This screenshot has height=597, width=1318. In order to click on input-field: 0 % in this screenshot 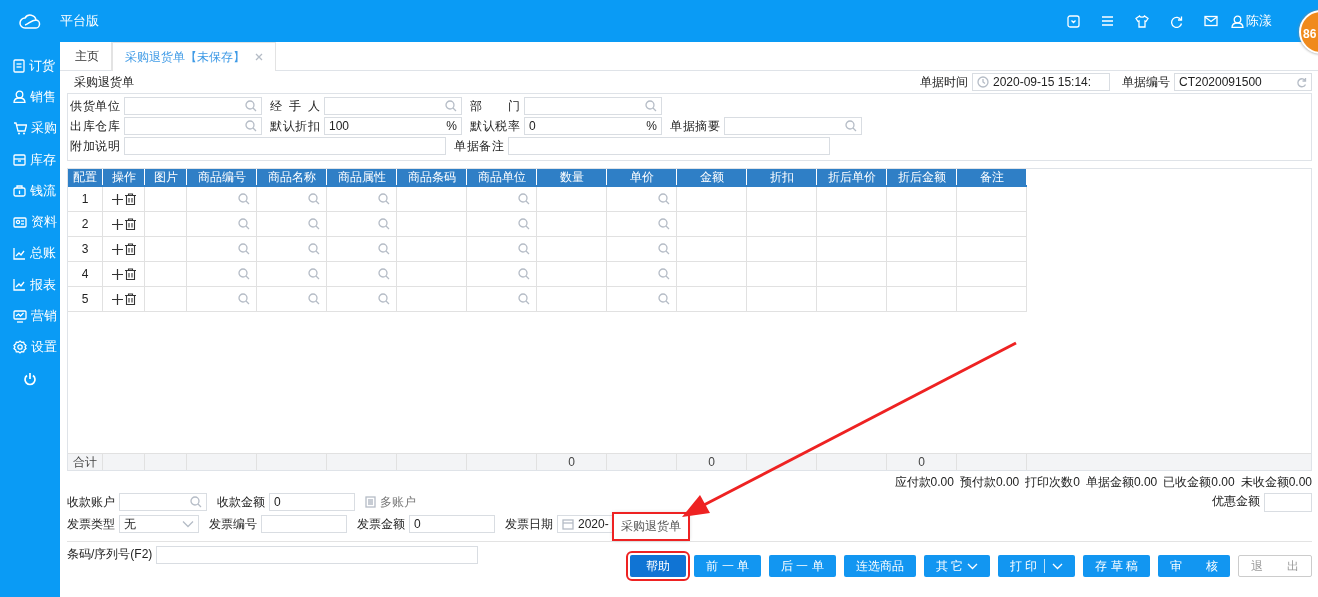, I will do `click(593, 126)`.